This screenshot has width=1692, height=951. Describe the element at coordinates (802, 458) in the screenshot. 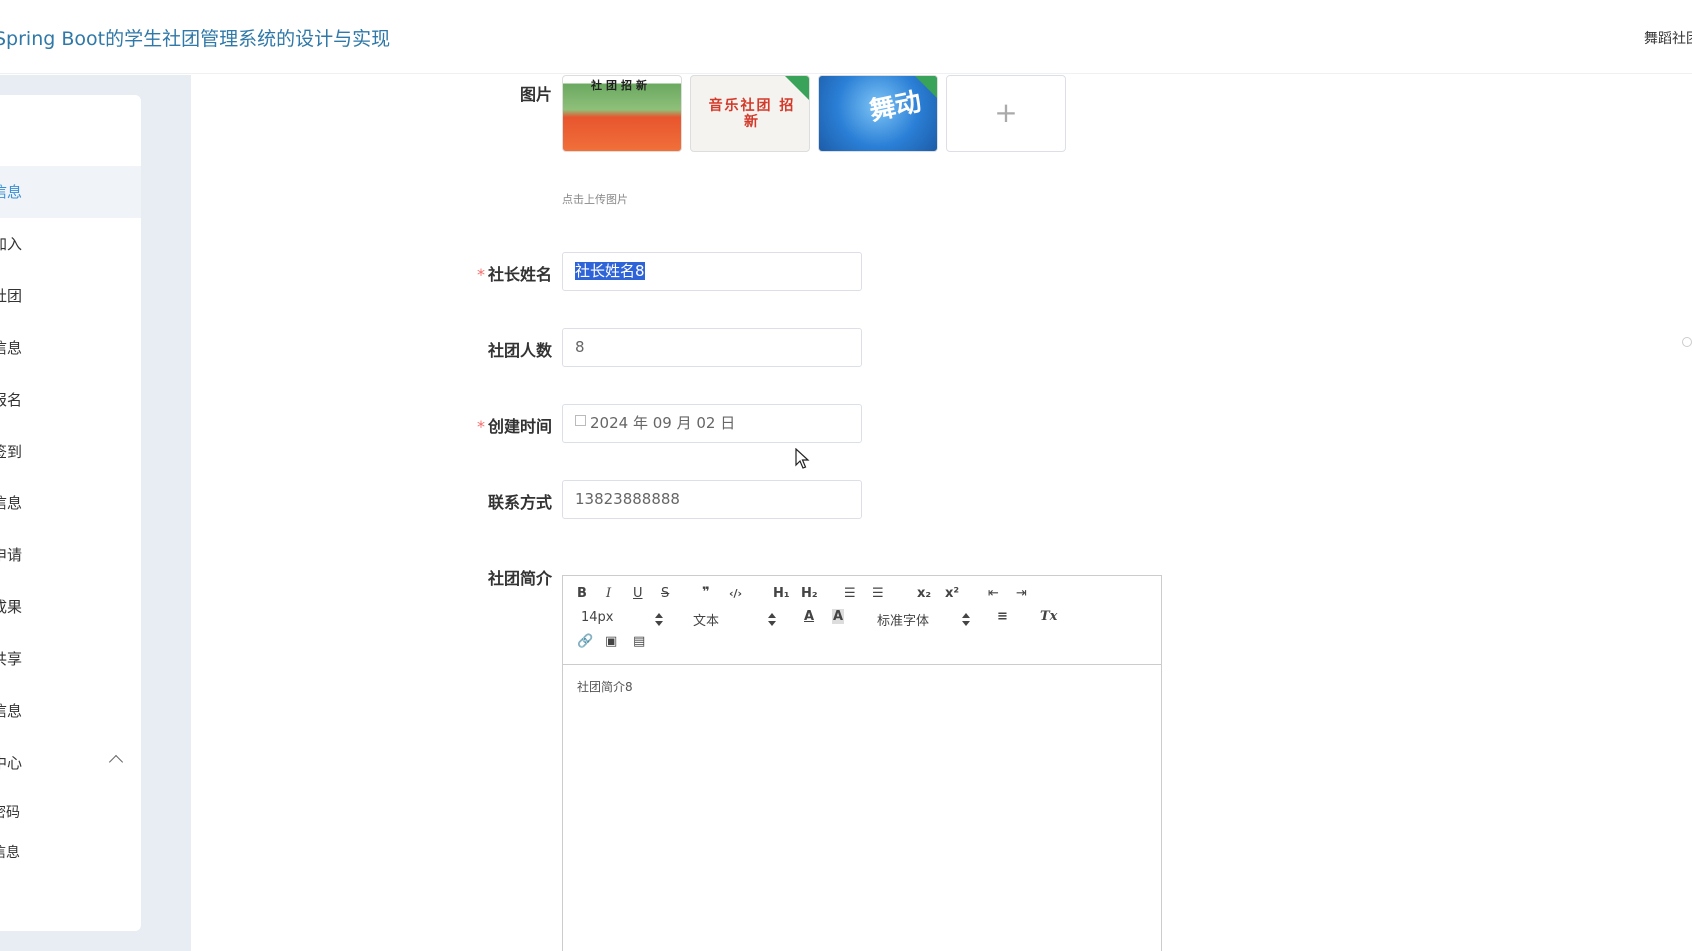

I see `mouse-cursor-icon` at that location.